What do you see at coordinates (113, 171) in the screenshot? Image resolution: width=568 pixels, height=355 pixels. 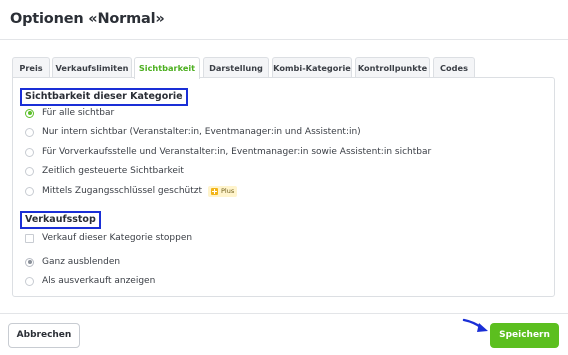 I see `option-label: Zeitlich gesteuerte Sichtbarkeit` at bounding box center [113, 171].